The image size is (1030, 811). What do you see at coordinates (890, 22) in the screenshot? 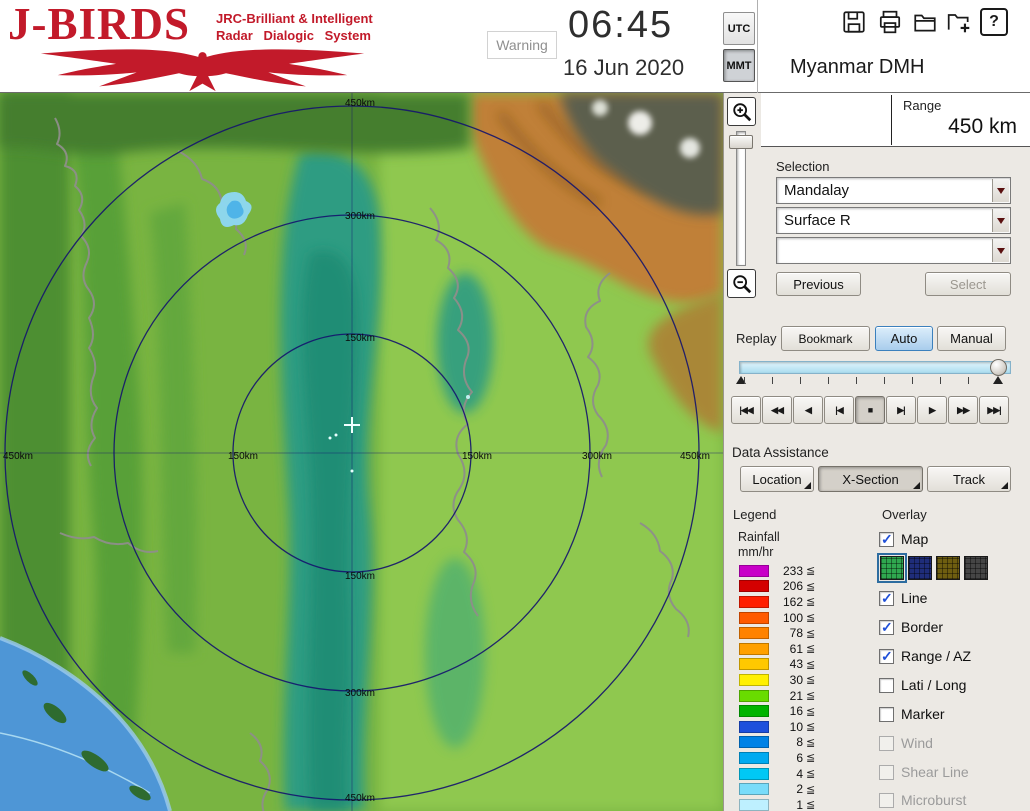
I see `print-button` at bounding box center [890, 22].